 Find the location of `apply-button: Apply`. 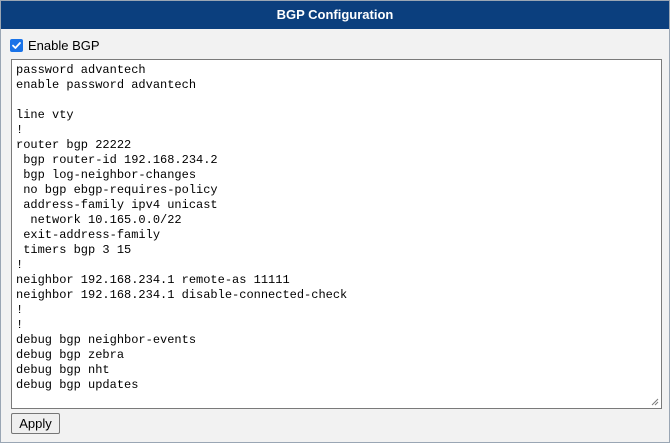

apply-button: Apply is located at coordinates (35, 423).